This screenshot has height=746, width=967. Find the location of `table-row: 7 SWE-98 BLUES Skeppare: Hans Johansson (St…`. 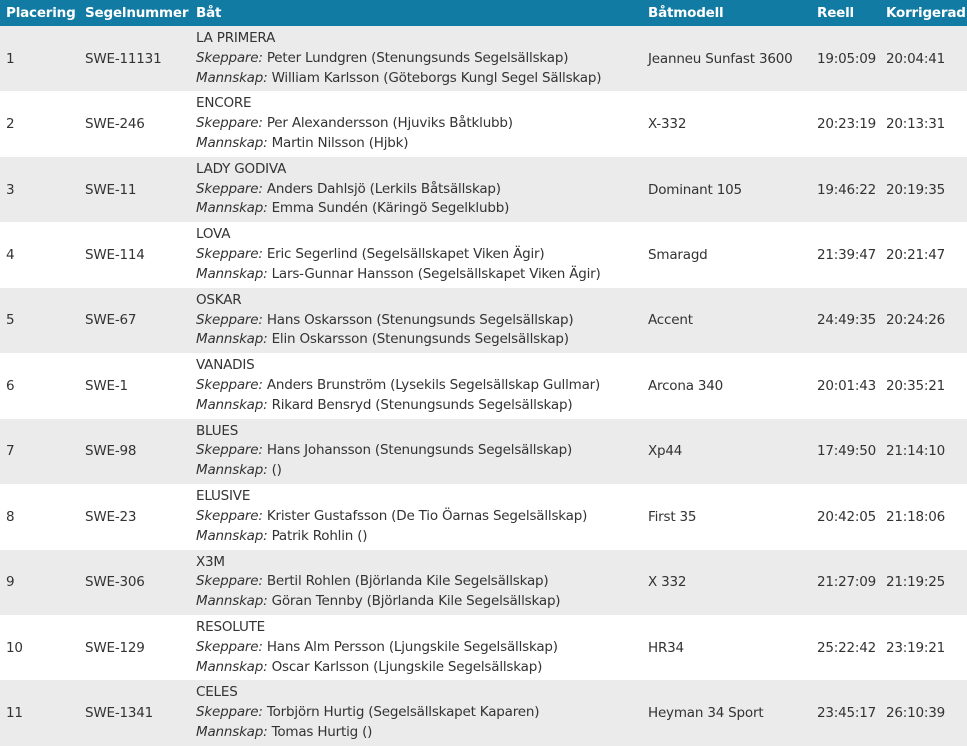

table-row: 7 SWE-98 BLUES Skeppare: Hans Johansson (St… is located at coordinates (483, 451).